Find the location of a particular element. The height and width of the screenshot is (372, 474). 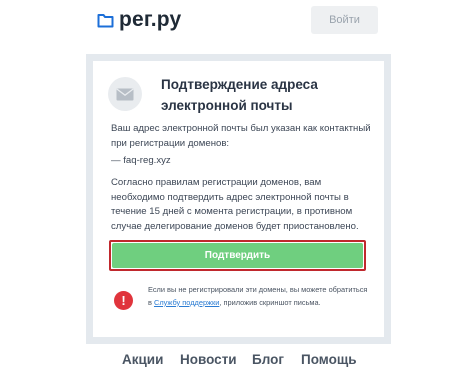

footer-link-news: Новости is located at coordinates (208, 359).